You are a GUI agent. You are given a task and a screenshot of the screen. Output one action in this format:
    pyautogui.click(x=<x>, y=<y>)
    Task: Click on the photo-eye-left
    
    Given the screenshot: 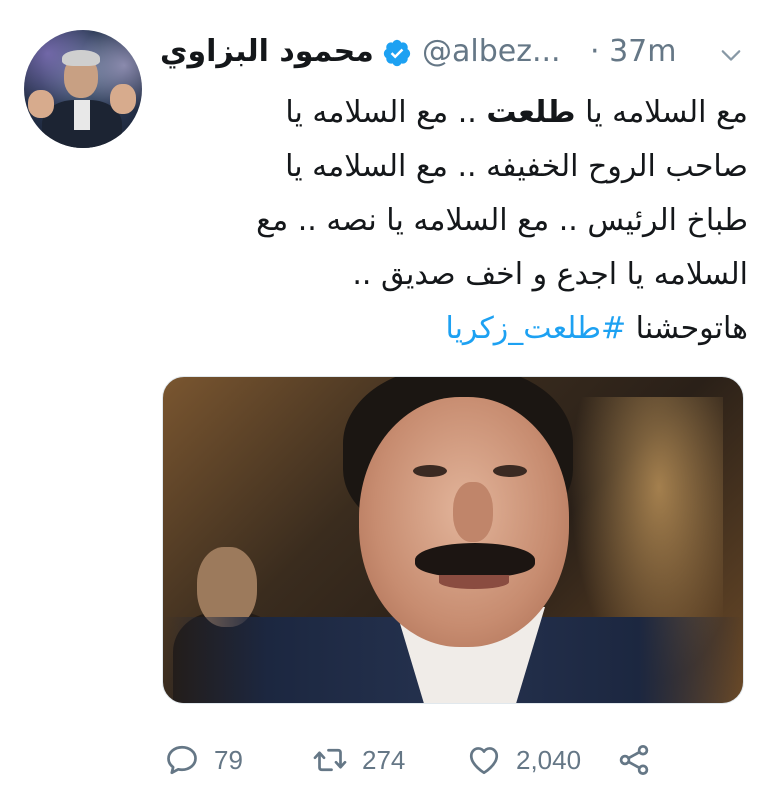 What is the action you would take?
    pyautogui.click(x=430, y=471)
    